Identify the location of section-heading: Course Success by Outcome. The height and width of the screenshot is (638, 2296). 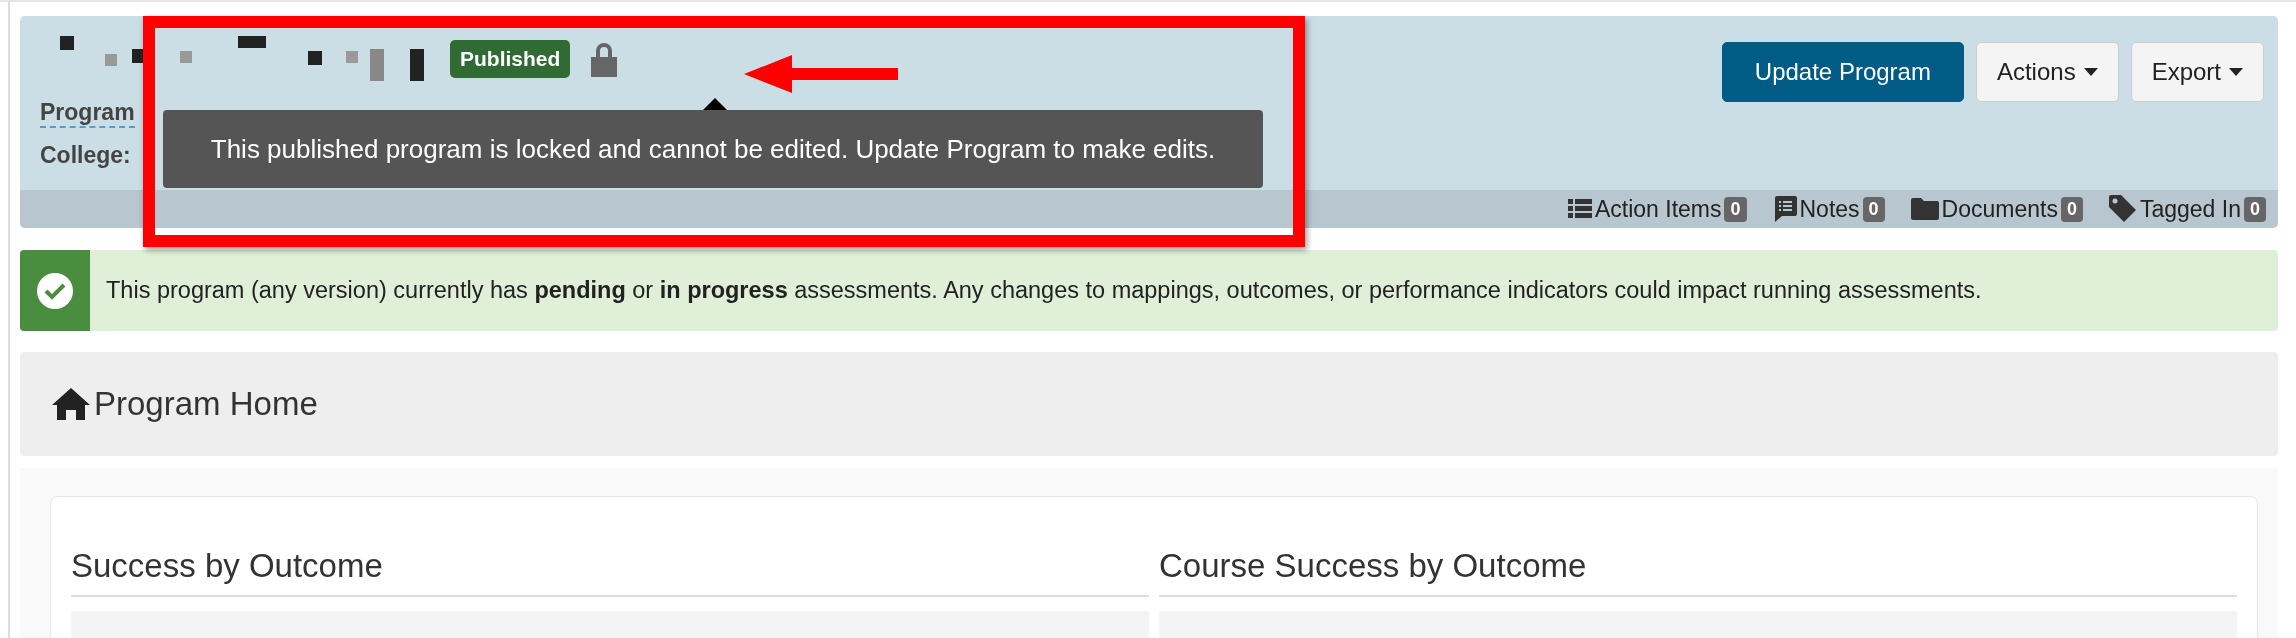
(1698, 572).